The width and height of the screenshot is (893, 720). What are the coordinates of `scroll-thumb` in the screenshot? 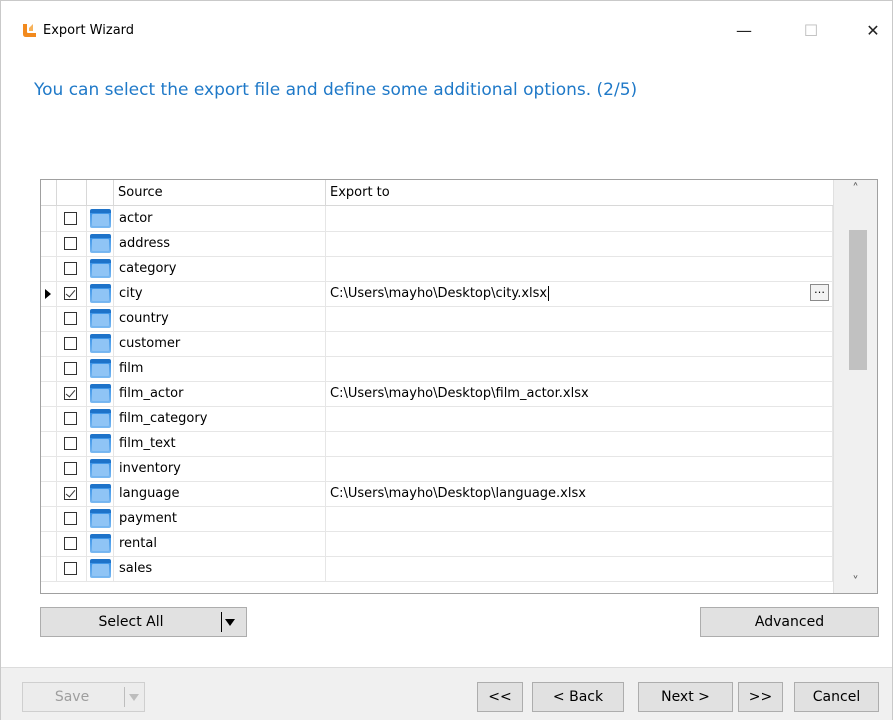 It's located at (858, 300).